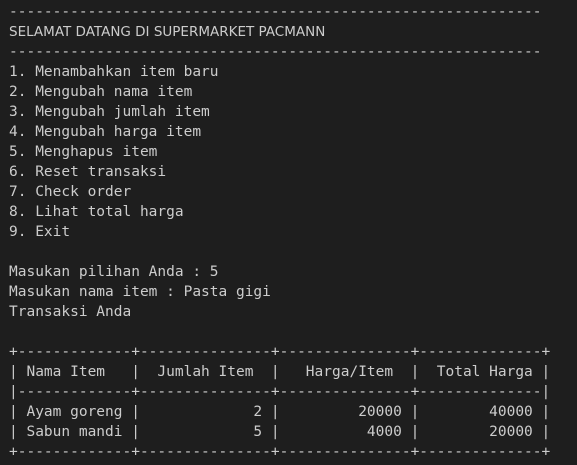  I want to click on menu-item-total: 8. Lihat total harga, so click(96, 212).